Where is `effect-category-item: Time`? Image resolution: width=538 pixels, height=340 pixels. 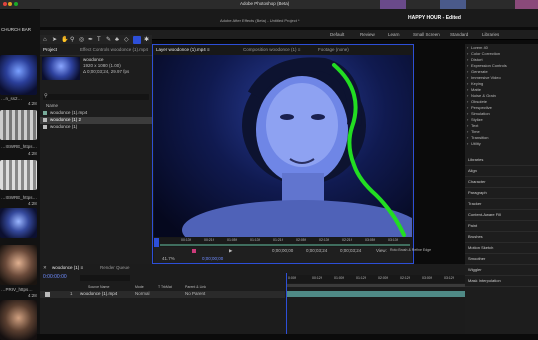 effect-category-item: Time is located at coordinates (475, 132).